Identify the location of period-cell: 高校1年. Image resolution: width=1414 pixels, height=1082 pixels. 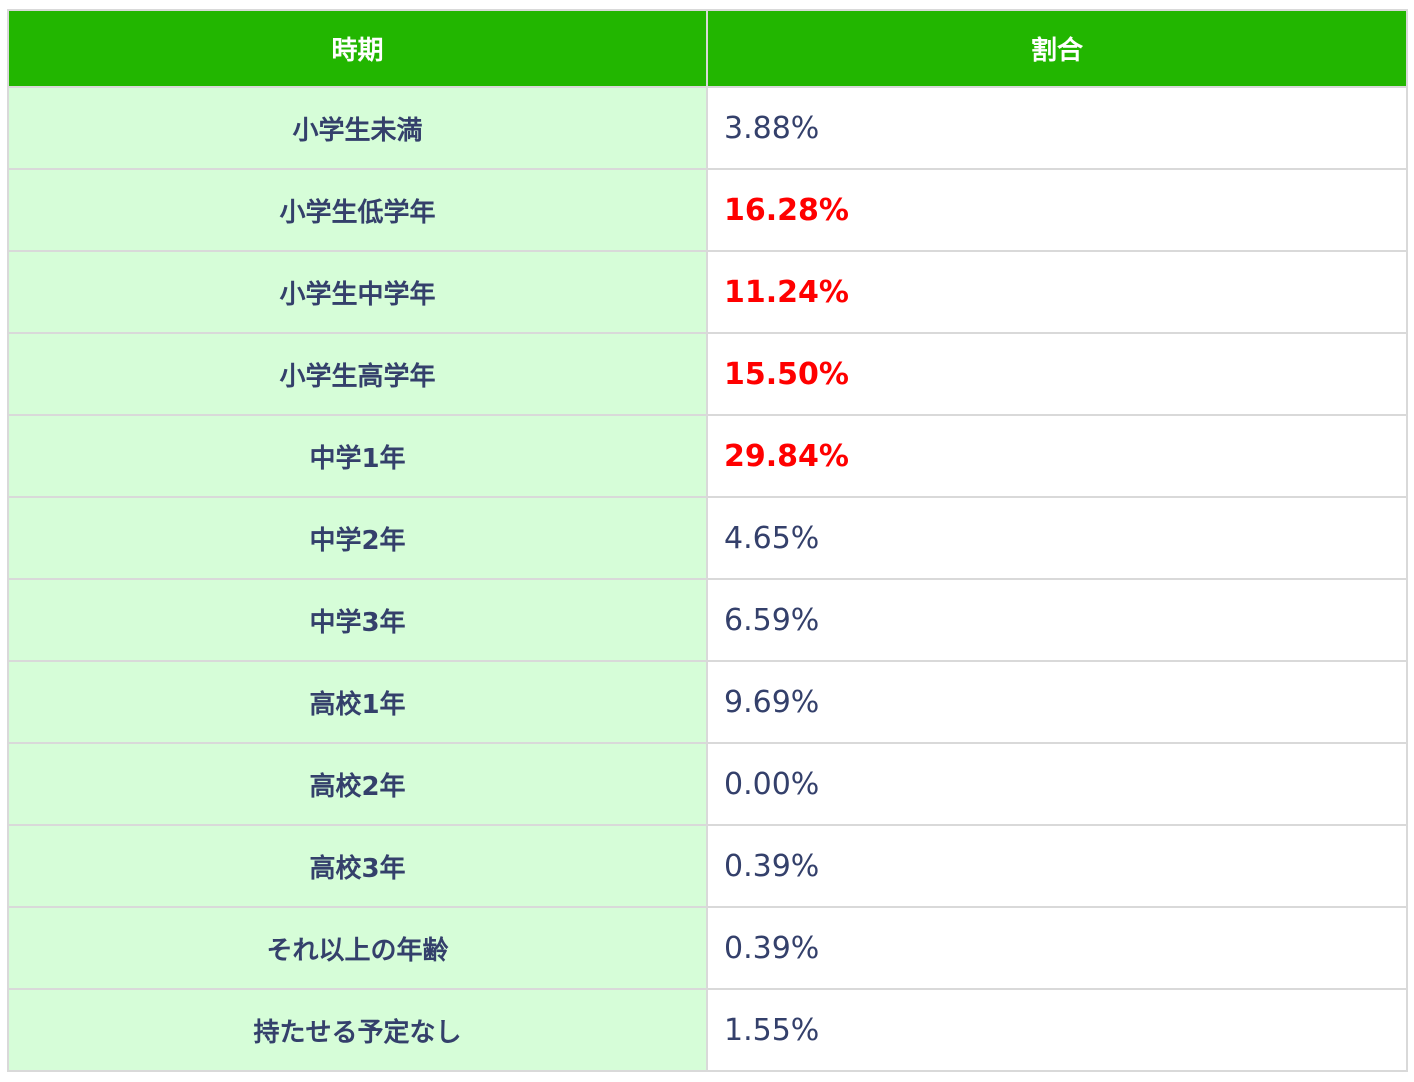
(357, 702).